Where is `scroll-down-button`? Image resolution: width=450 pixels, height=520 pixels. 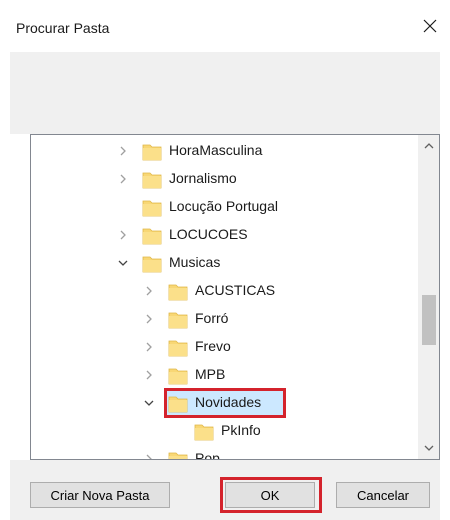
scroll-down-button is located at coordinates (429, 448).